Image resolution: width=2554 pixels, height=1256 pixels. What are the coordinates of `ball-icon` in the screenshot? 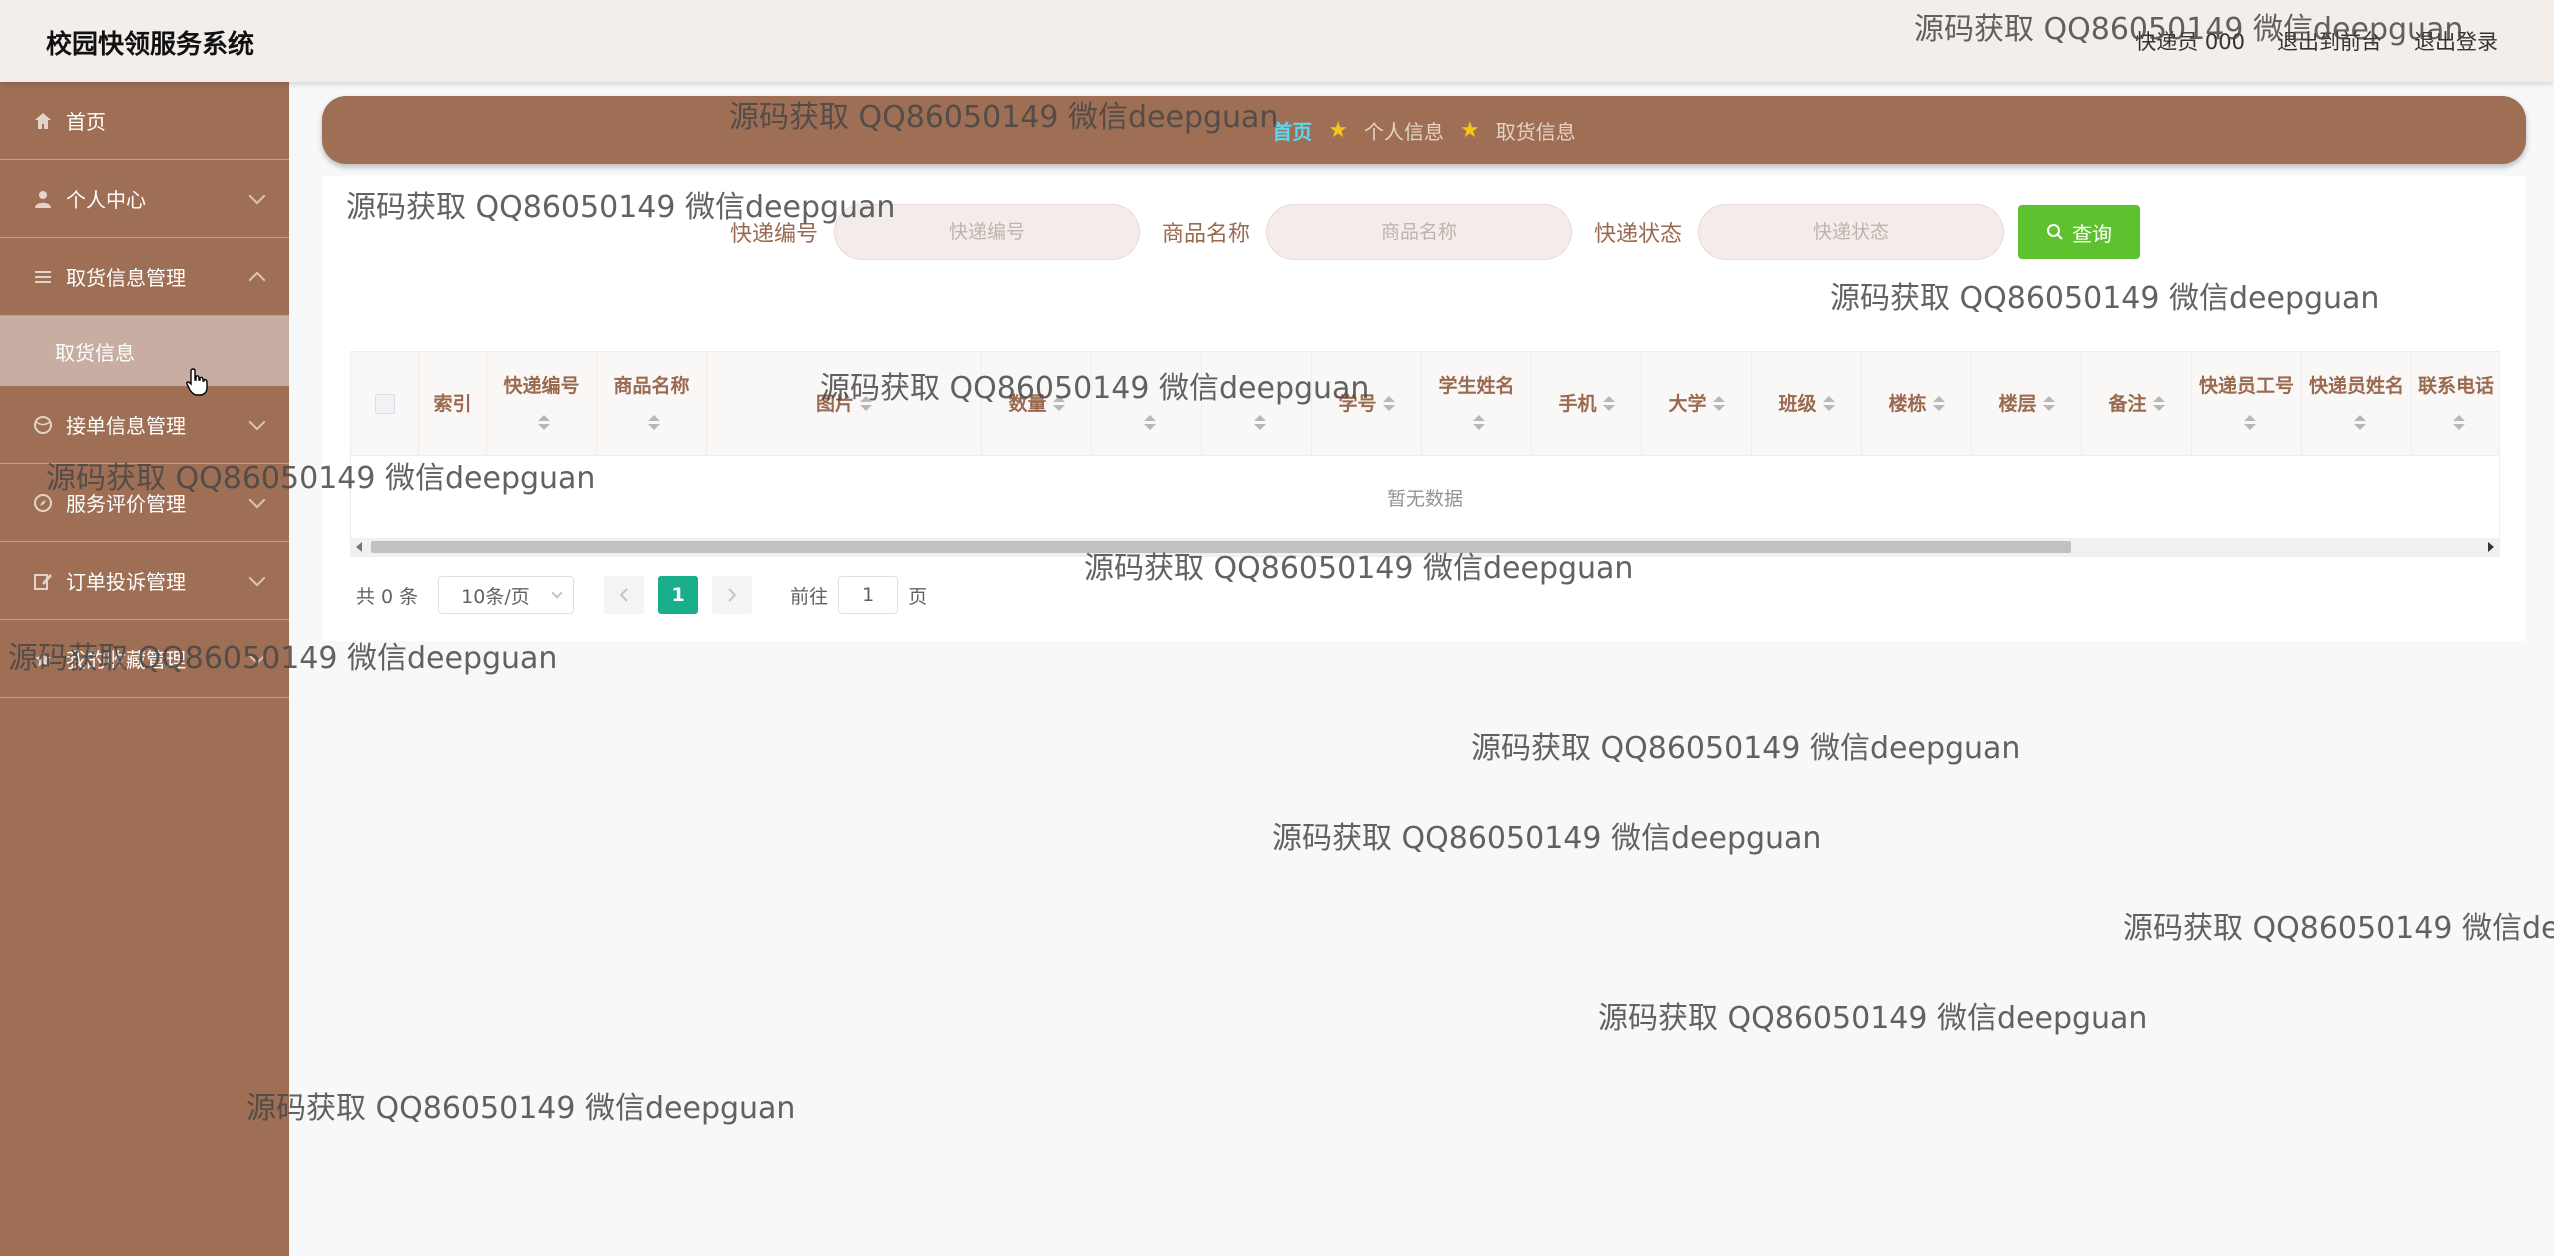 It's located at (43, 425).